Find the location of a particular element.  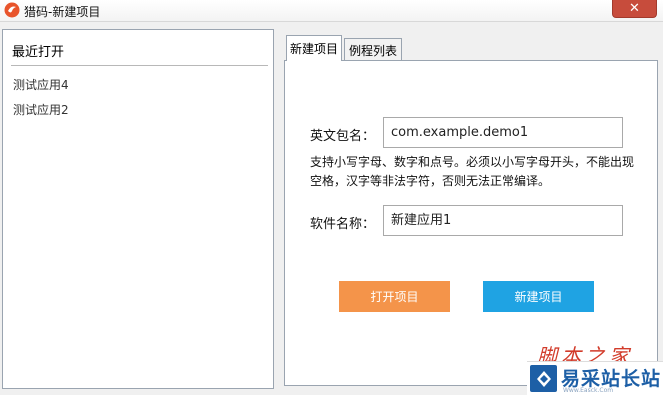

divider is located at coordinates (139, 65).